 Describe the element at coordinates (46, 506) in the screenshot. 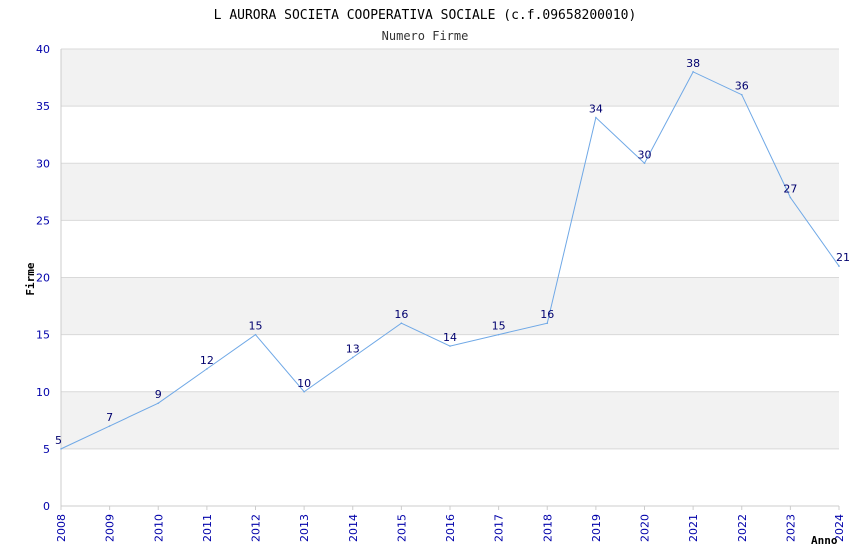

I see `y-tick-label: 0` at that location.